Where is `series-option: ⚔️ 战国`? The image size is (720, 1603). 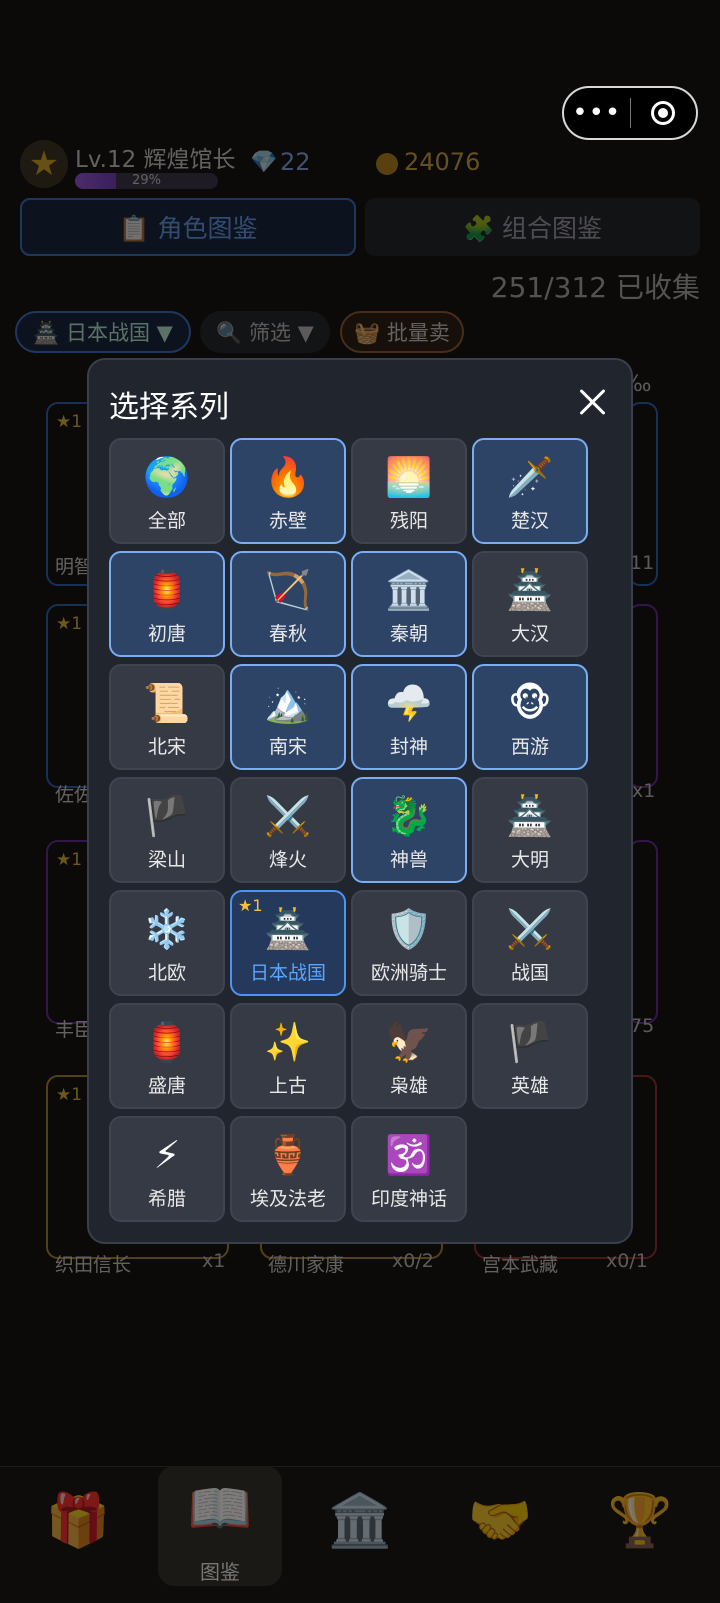
series-option: ⚔️ 战国 is located at coordinates (530, 943).